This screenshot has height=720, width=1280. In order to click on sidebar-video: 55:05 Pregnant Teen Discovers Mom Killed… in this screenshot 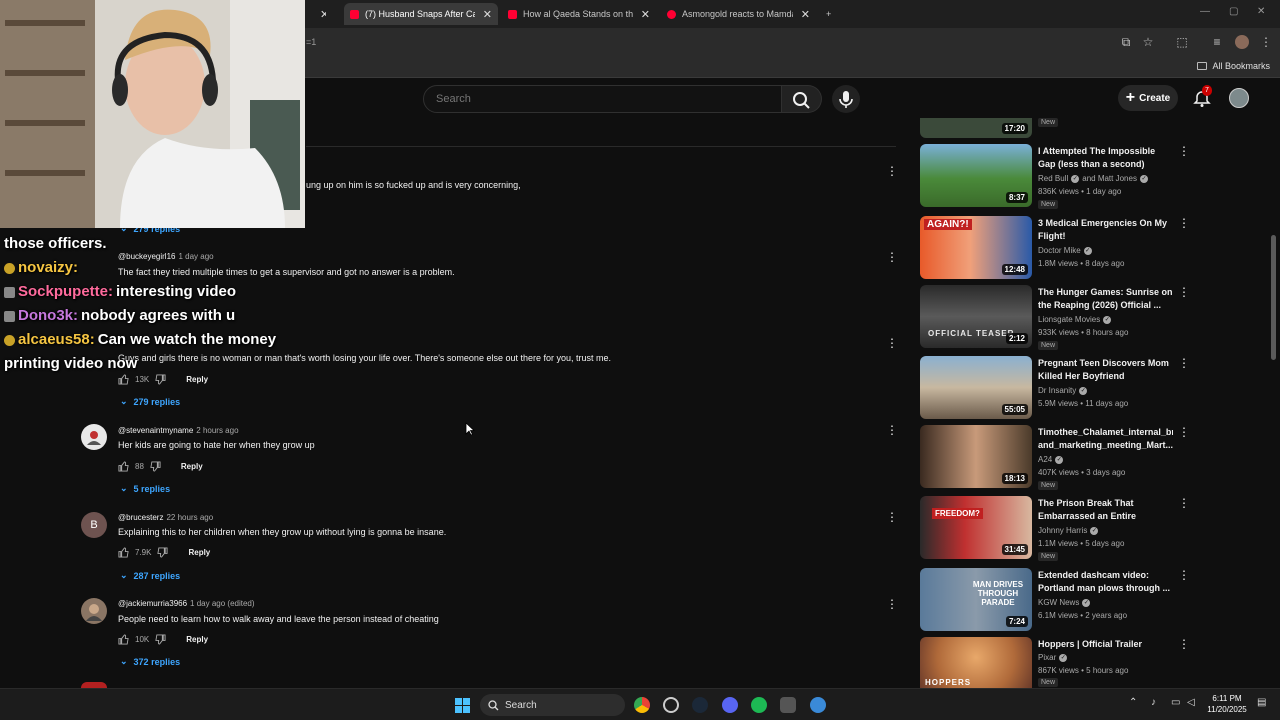, I will do `click(1055, 388)`.